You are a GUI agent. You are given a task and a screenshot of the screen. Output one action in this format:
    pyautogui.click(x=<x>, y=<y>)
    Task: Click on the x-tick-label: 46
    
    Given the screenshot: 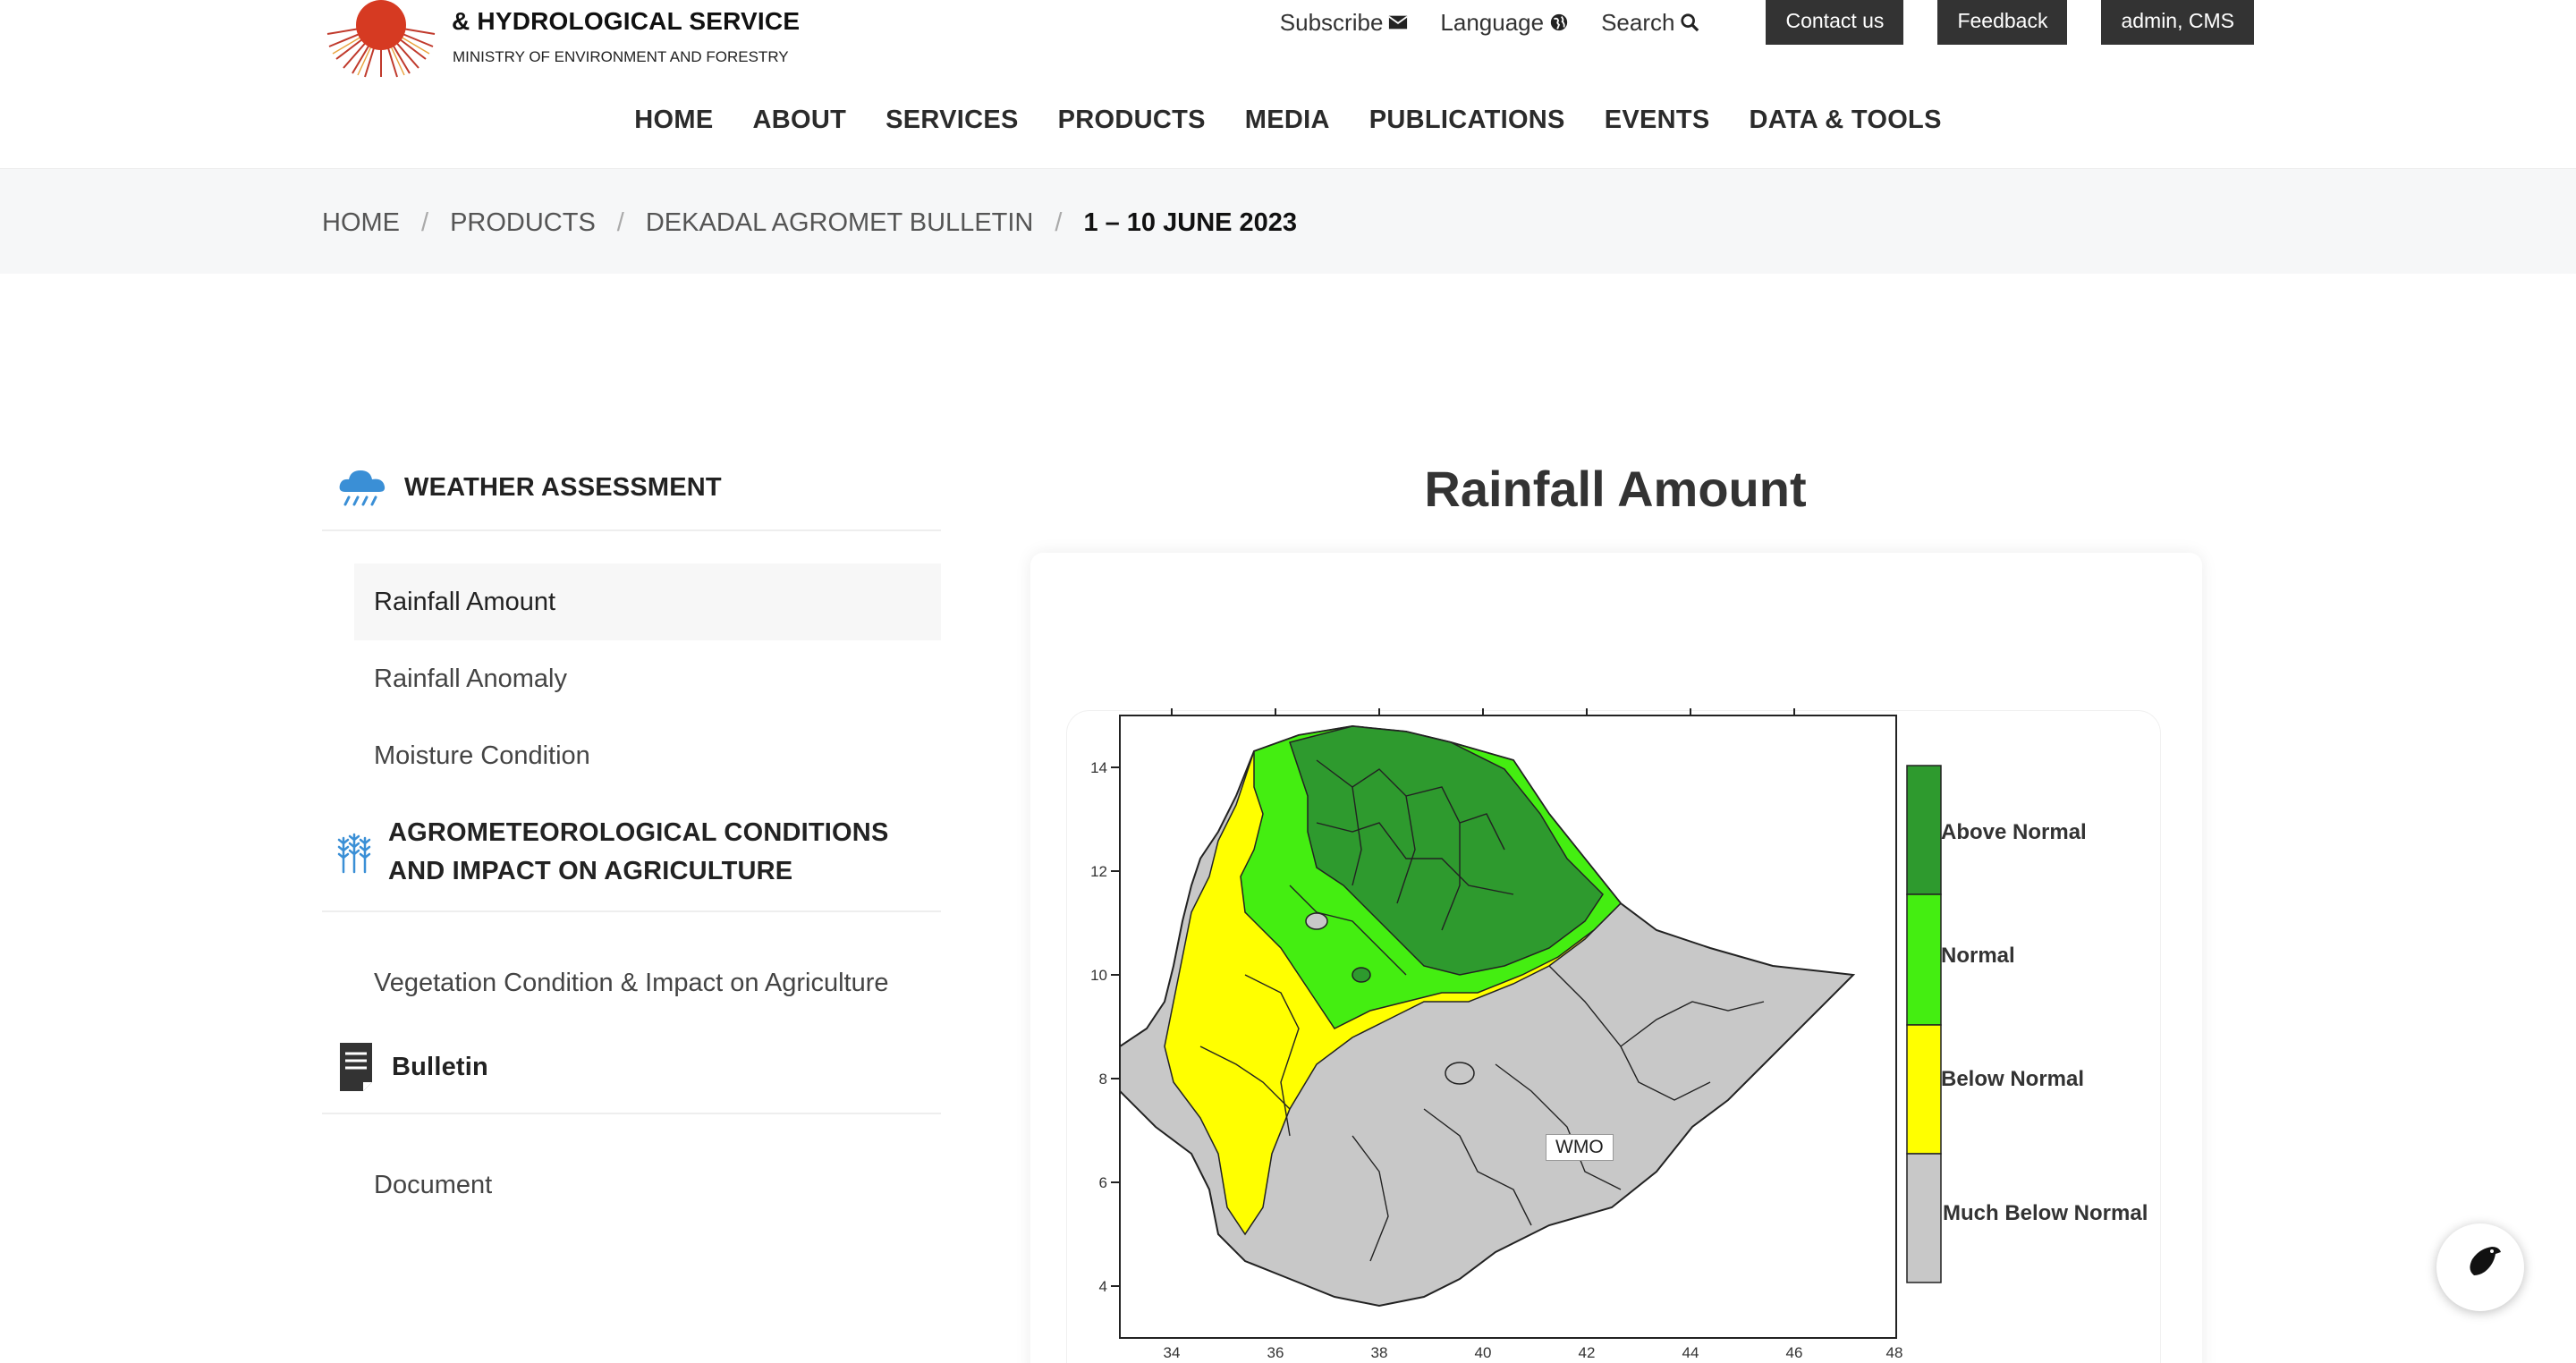 What is the action you would take?
    pyautogui.click(x=1794, y=1353)
    